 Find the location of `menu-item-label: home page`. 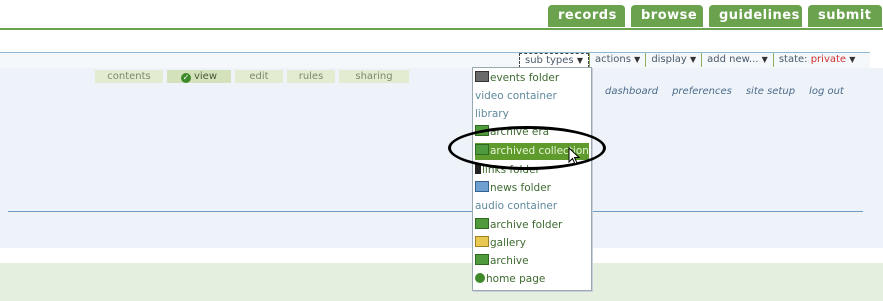

menu-item-label: home page is located at coordinates (516, 279).